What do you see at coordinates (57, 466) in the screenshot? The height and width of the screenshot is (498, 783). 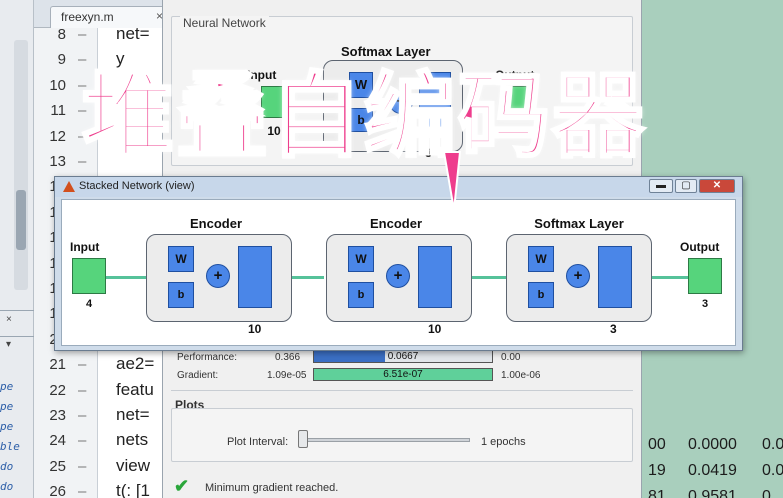 I see `line-number: 25` at bounding box center [57, 466].